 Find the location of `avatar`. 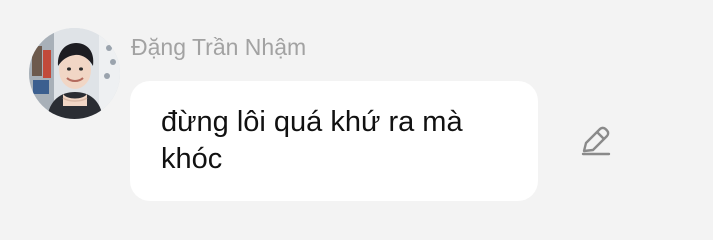

avatar is located at coordinates (74, 73).